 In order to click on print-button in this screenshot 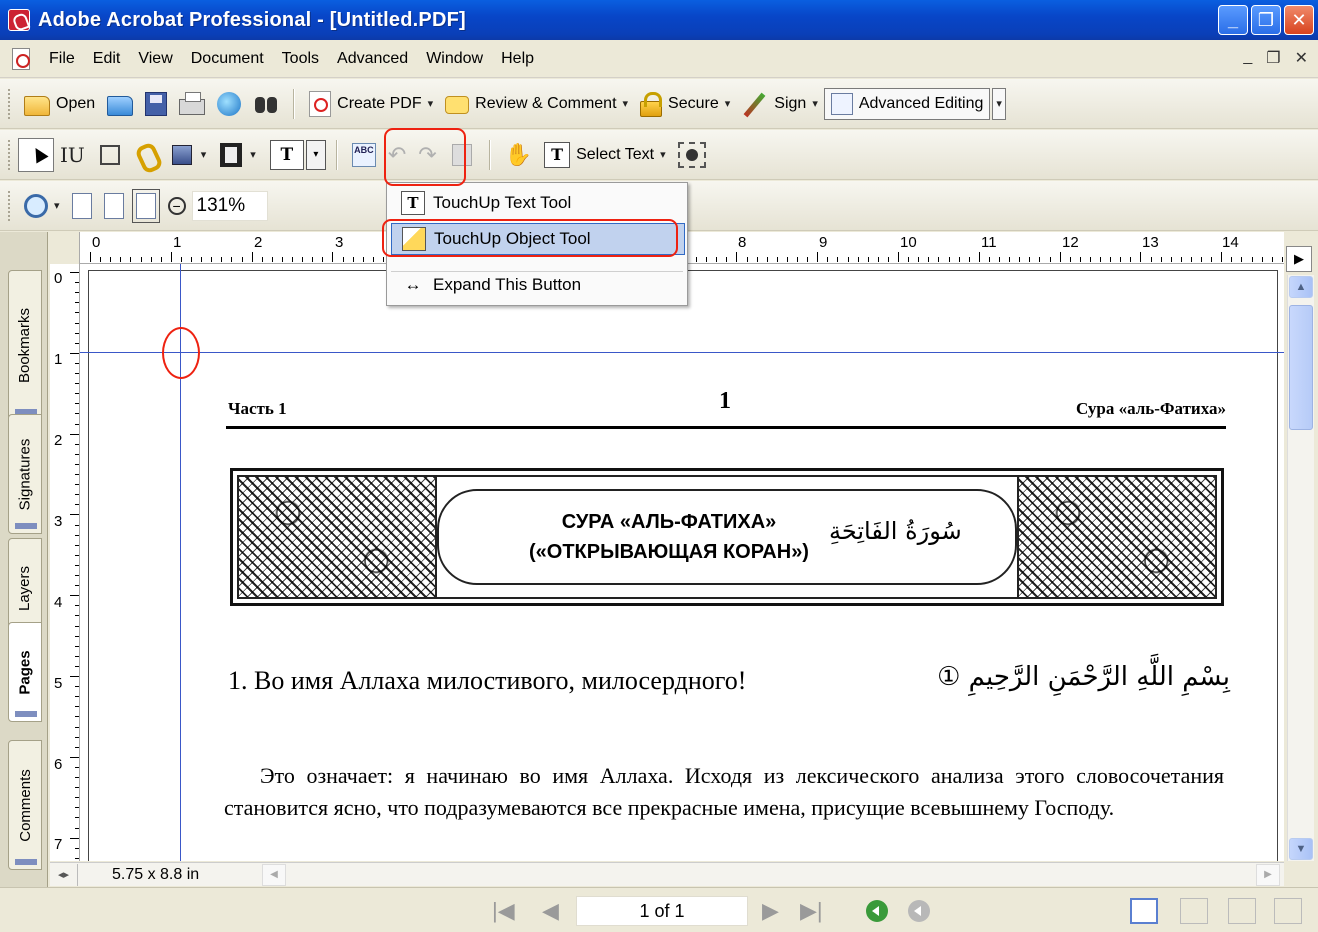, I will do `click(192, 104)`.